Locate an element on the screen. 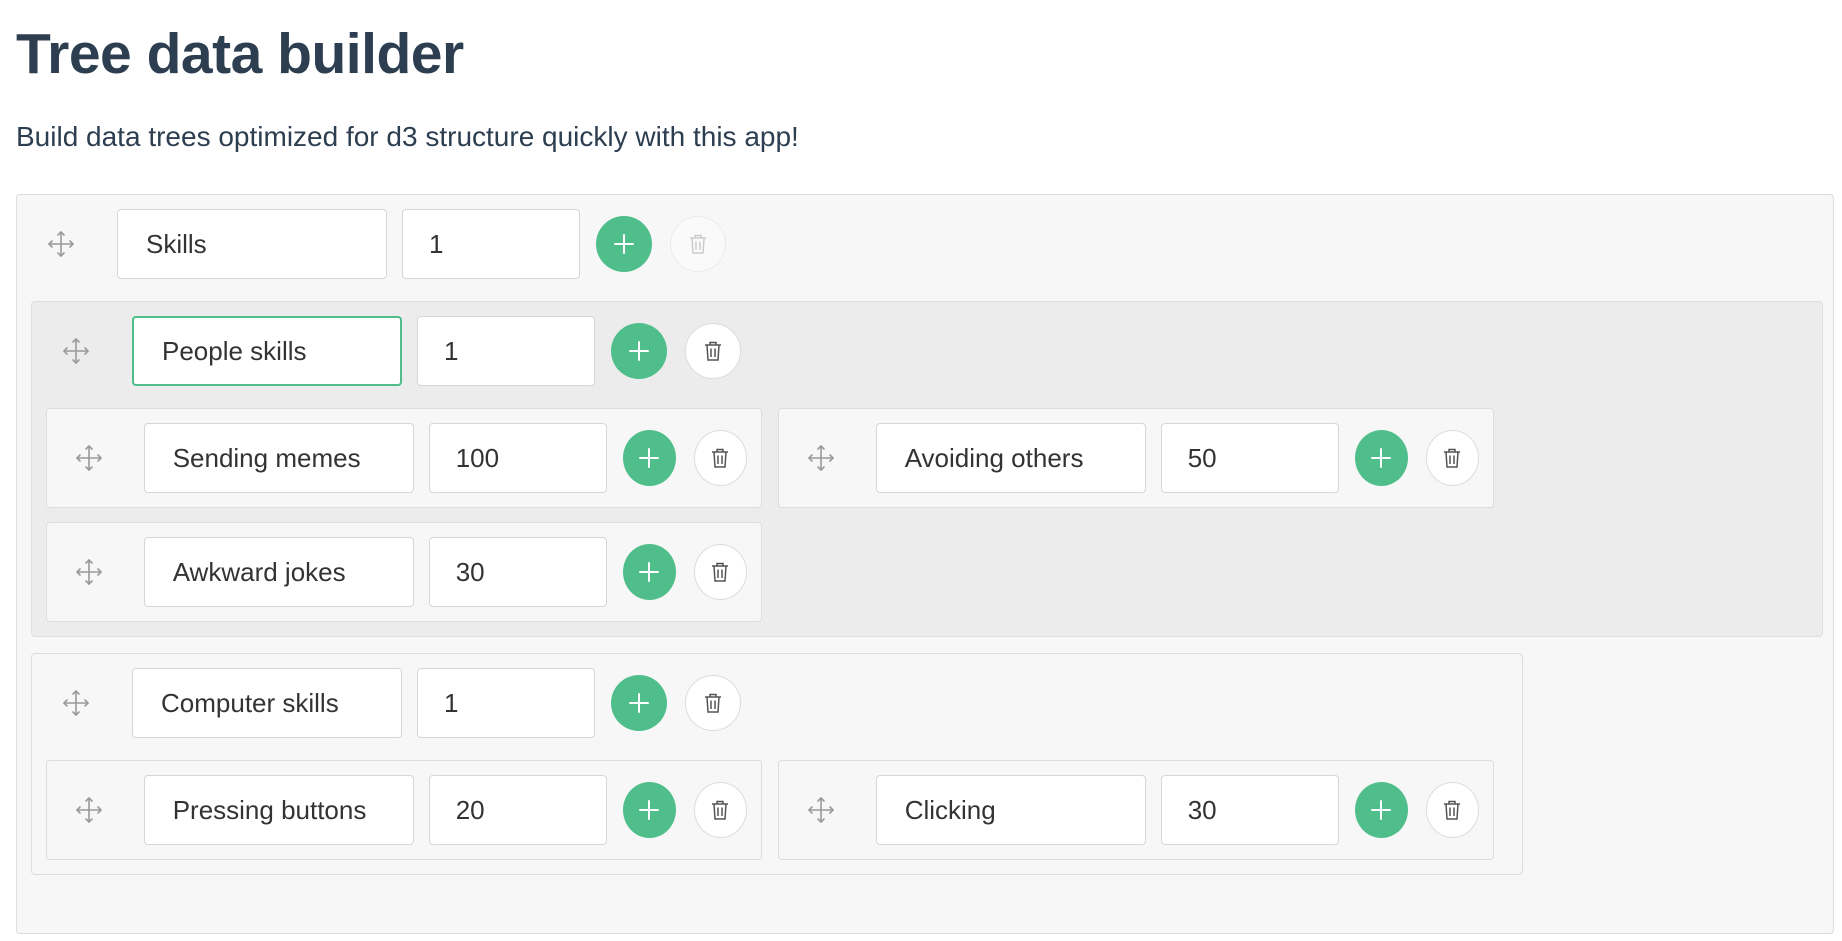  tree-node-pressing-buttons is located at coordinates (404, 810).